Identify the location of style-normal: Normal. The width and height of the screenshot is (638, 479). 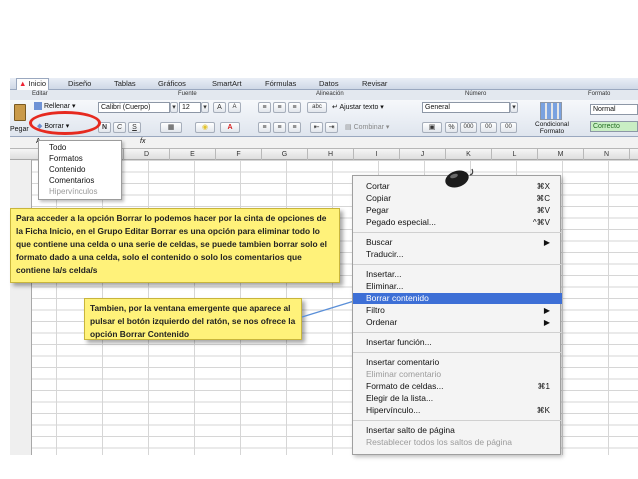
(614, 109).